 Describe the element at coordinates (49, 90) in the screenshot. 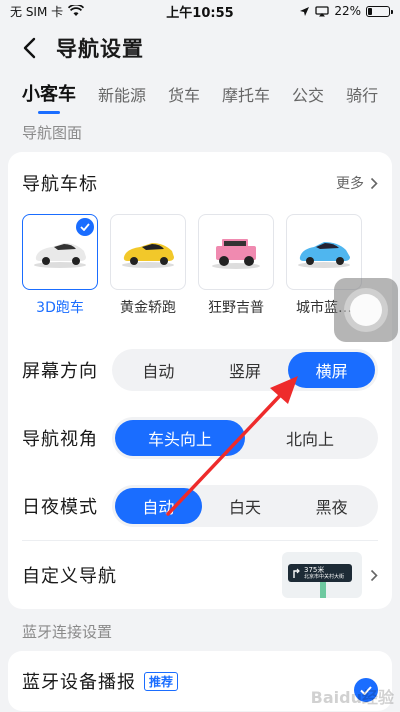

I see `tab-car: 小客车` at that location.